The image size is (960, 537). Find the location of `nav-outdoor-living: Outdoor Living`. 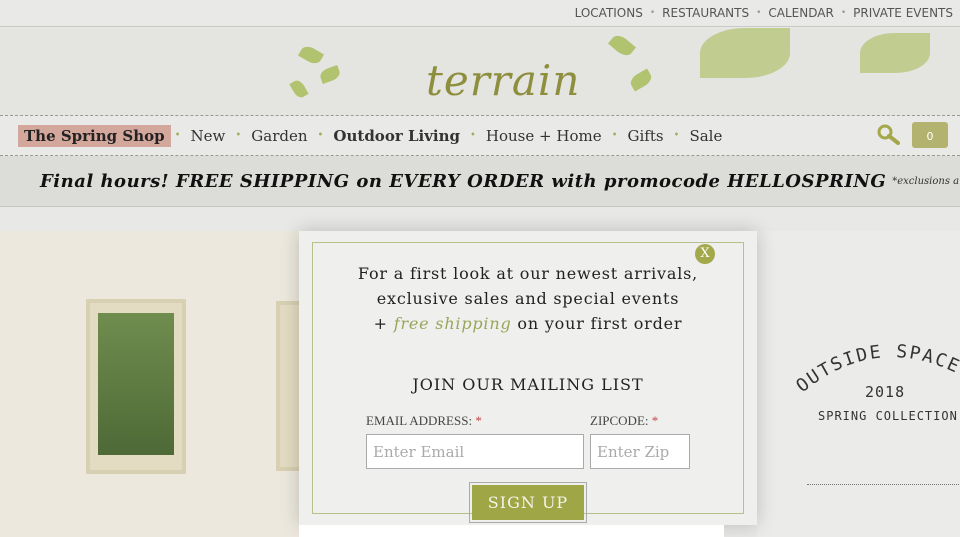

nav-outdoor-living: Outdoor Living is located at coordinates (396, 136).